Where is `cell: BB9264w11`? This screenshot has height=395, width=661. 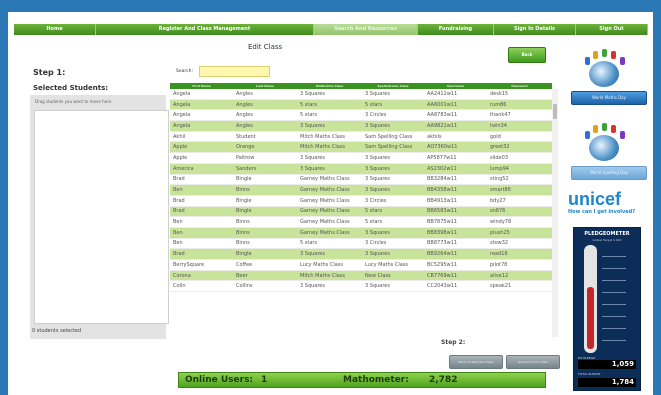 cell: BB9264w11 is located at coordinates (455, 254).